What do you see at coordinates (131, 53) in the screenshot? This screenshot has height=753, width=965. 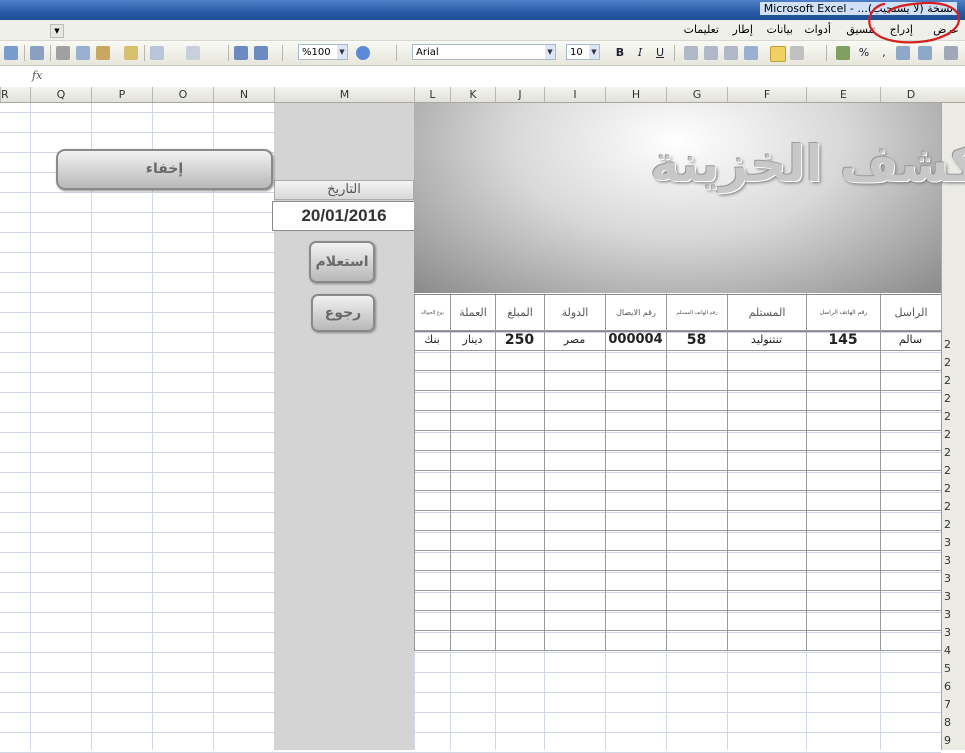 I see `format-painter-icon` at bounding box center [131, 53].